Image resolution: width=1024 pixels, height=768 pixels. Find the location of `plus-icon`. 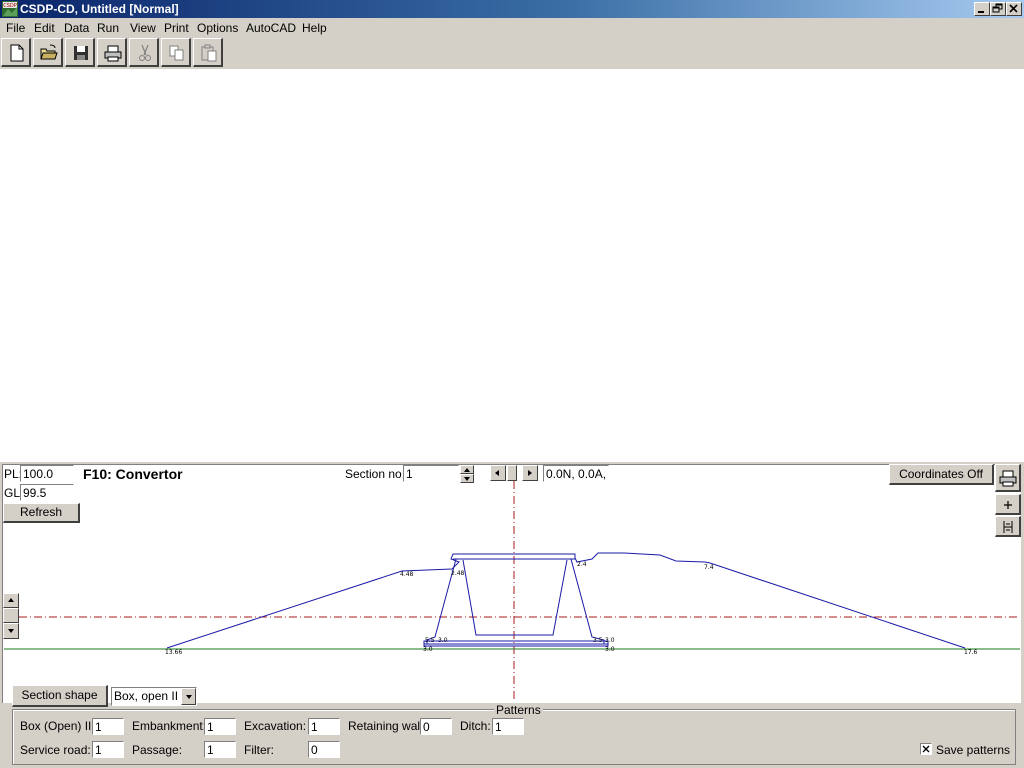

plus-icon is located at coordinates (1008, 505).